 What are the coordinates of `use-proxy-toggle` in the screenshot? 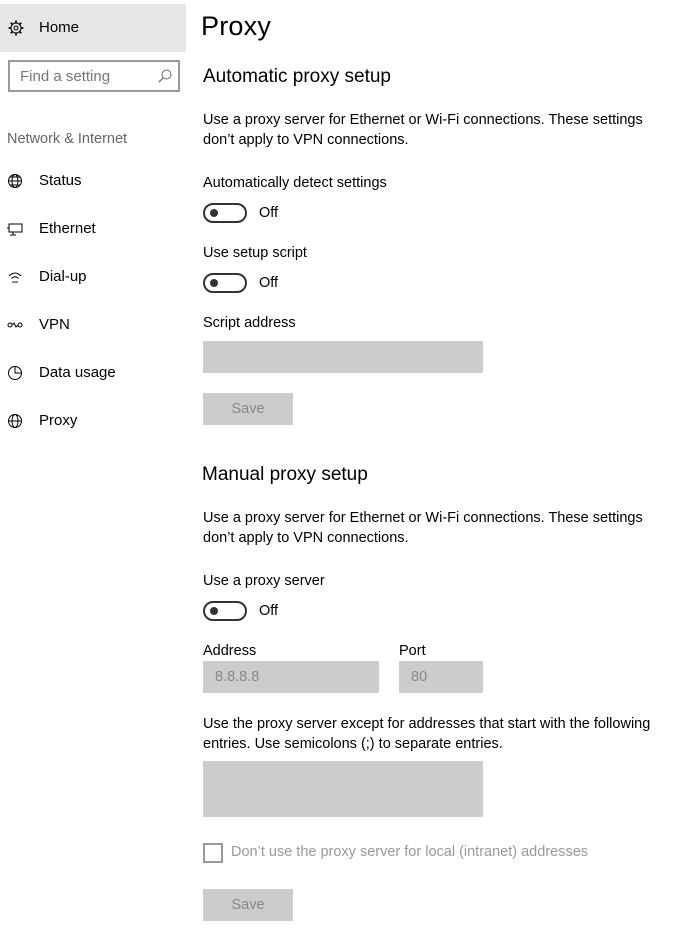 It's located at (225, 611).